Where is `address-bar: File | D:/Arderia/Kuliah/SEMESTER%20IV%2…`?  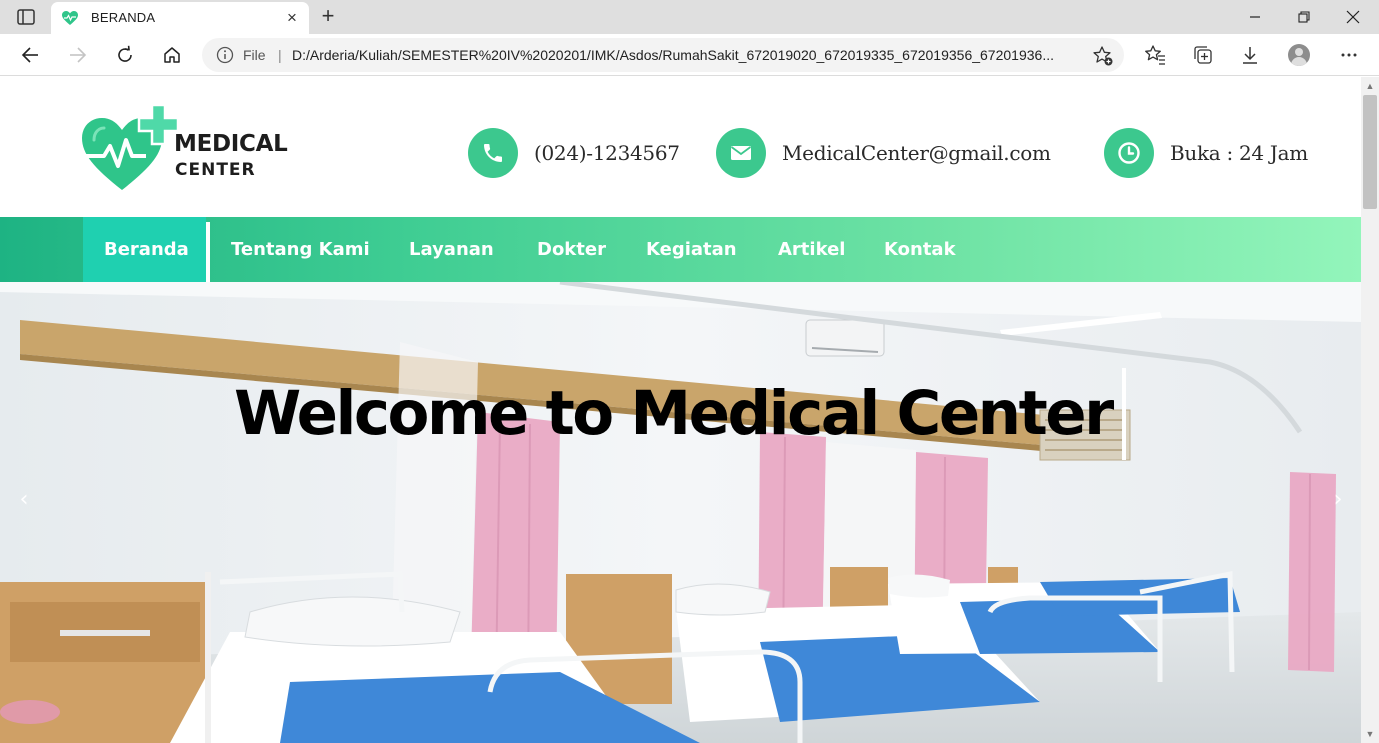
address-bar: File | D:/Arderia/Kuliah/SEMESTER%20IV%2… is located at coordinates (663, 55).